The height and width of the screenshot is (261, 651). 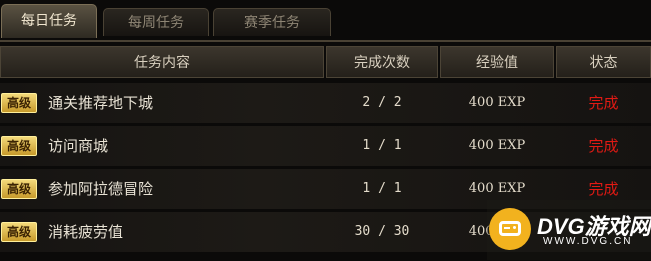 I want to click on column-header-exp: 经验值, so click(x=497, y=62).